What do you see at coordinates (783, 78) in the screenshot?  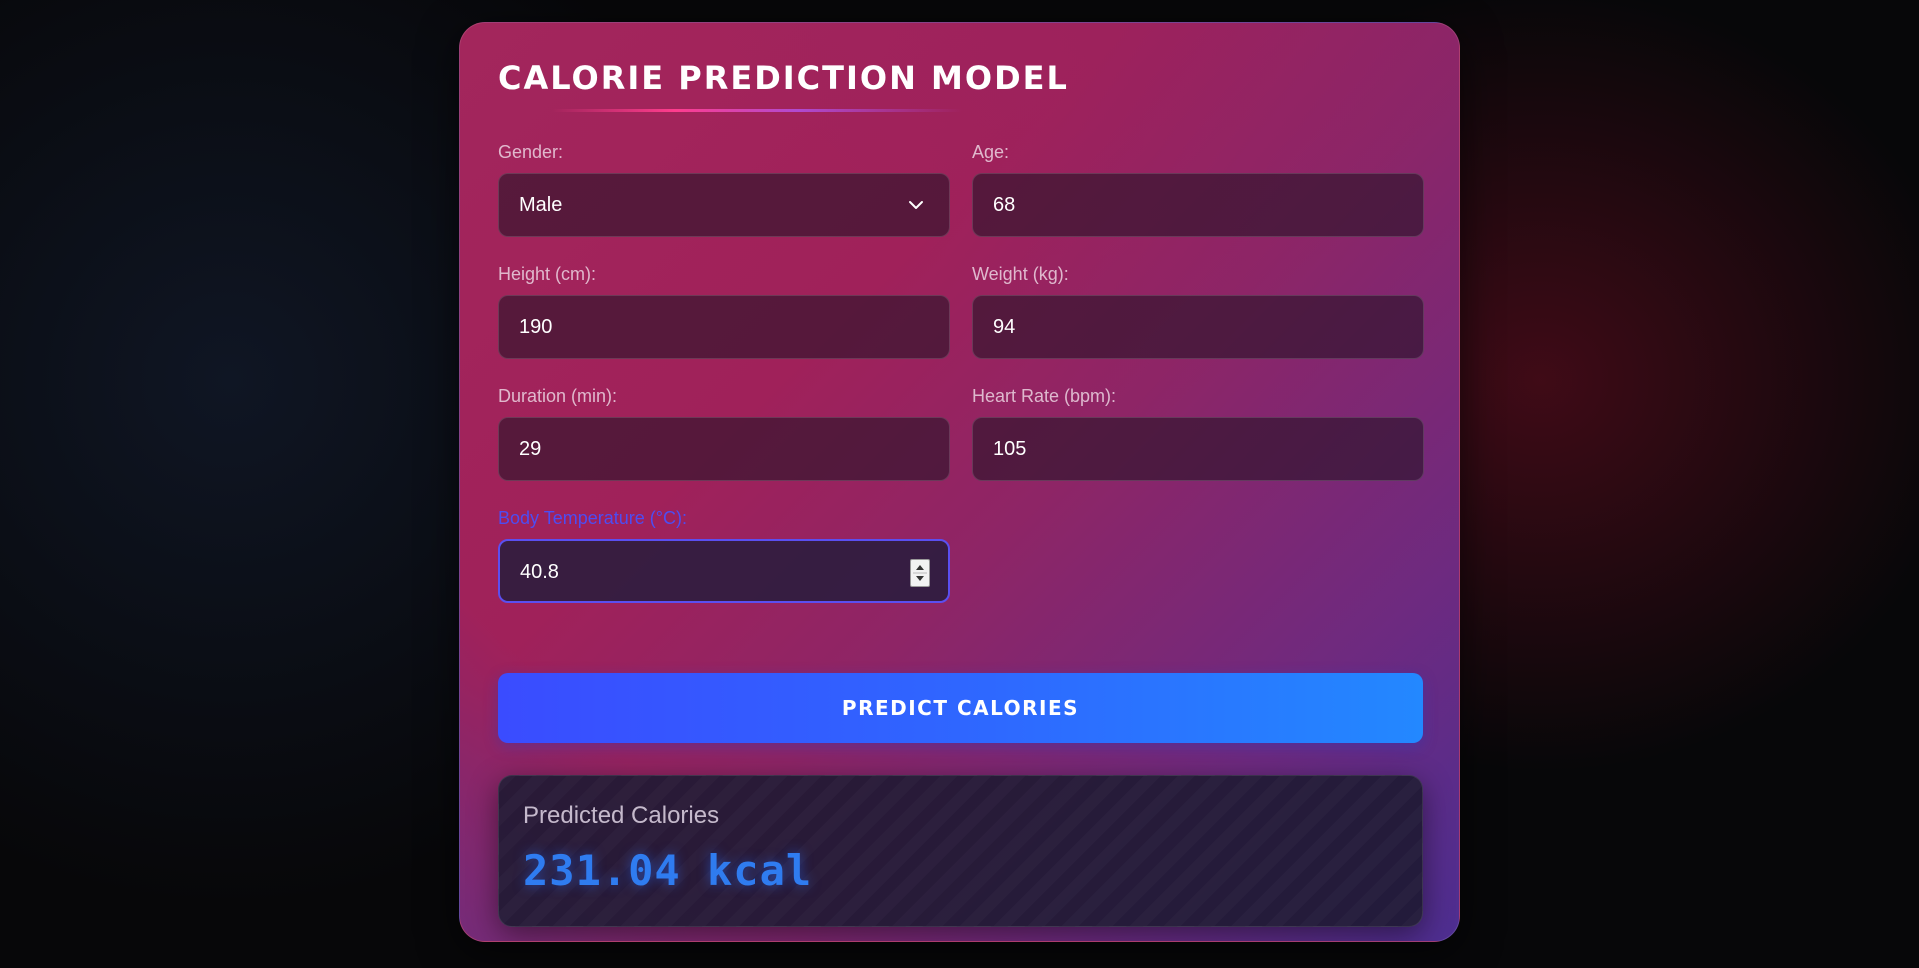 I see `page-title: Calorie Prediction Model` at bounding box center [783, 78].